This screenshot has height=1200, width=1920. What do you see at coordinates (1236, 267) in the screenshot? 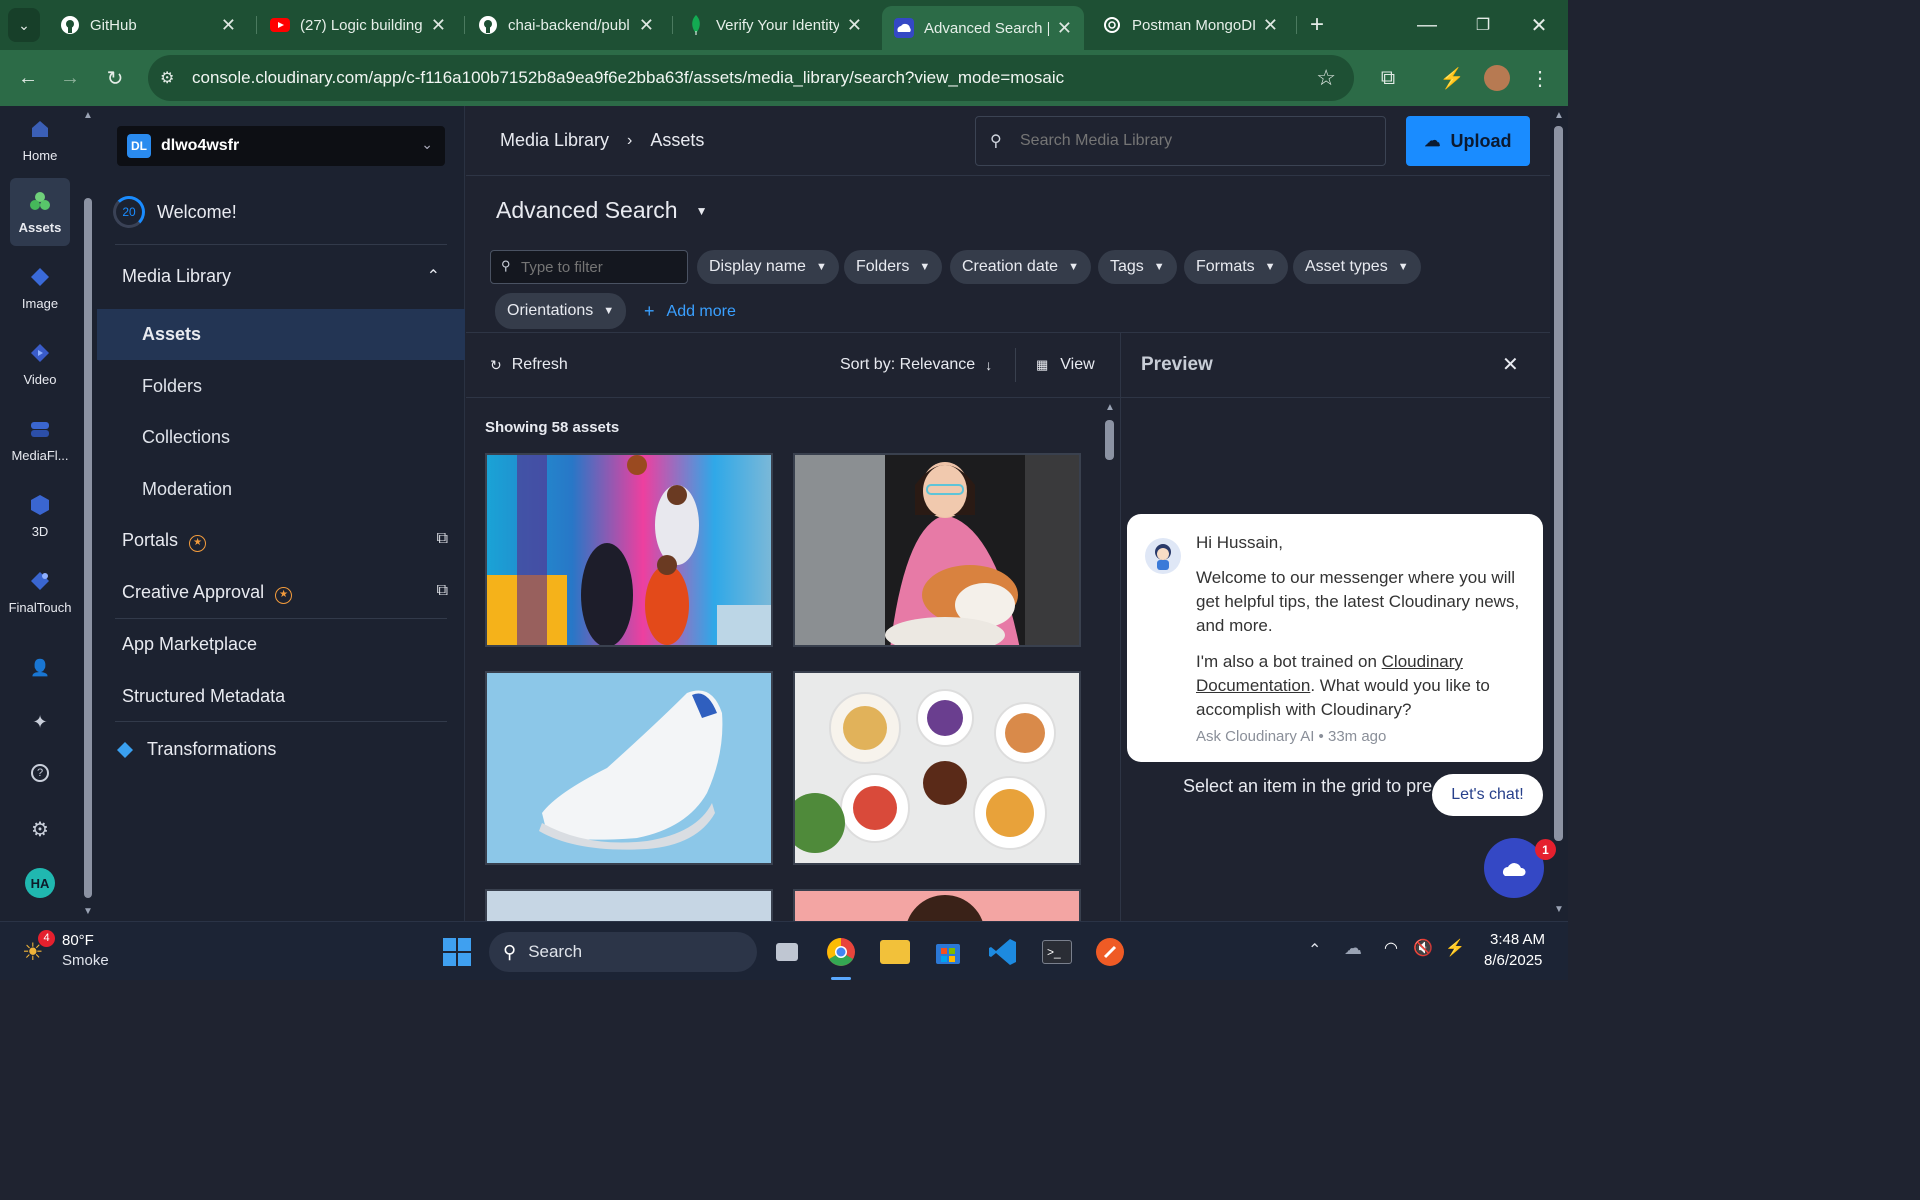
I see `filter-chip-formats: Formats ▼` at bounding box center [1236, 267].